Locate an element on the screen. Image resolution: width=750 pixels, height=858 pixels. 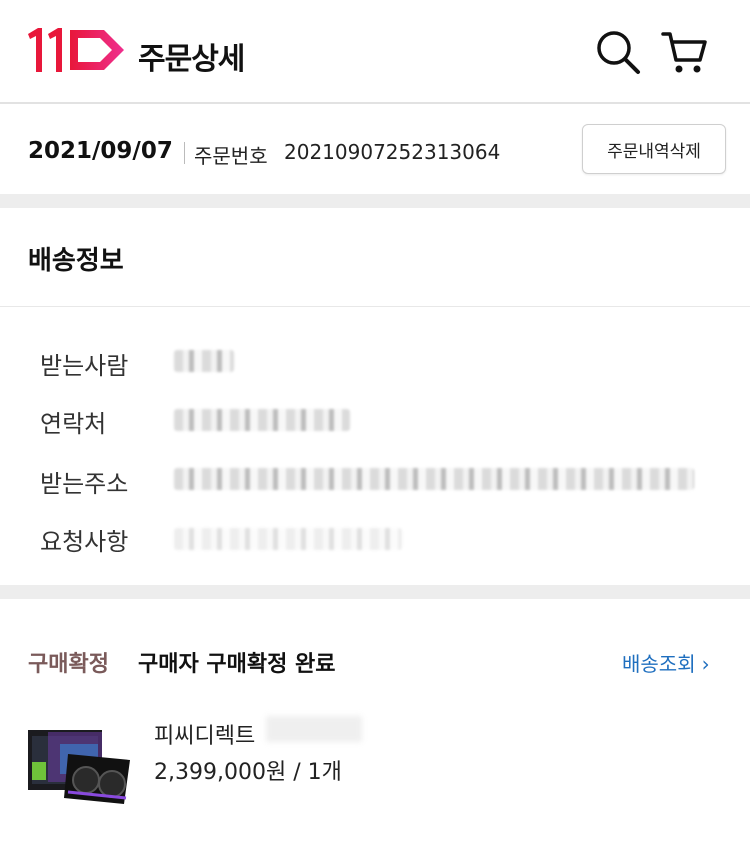
track-shipping-label: 배송조회 is located at coordinates (659, 664).